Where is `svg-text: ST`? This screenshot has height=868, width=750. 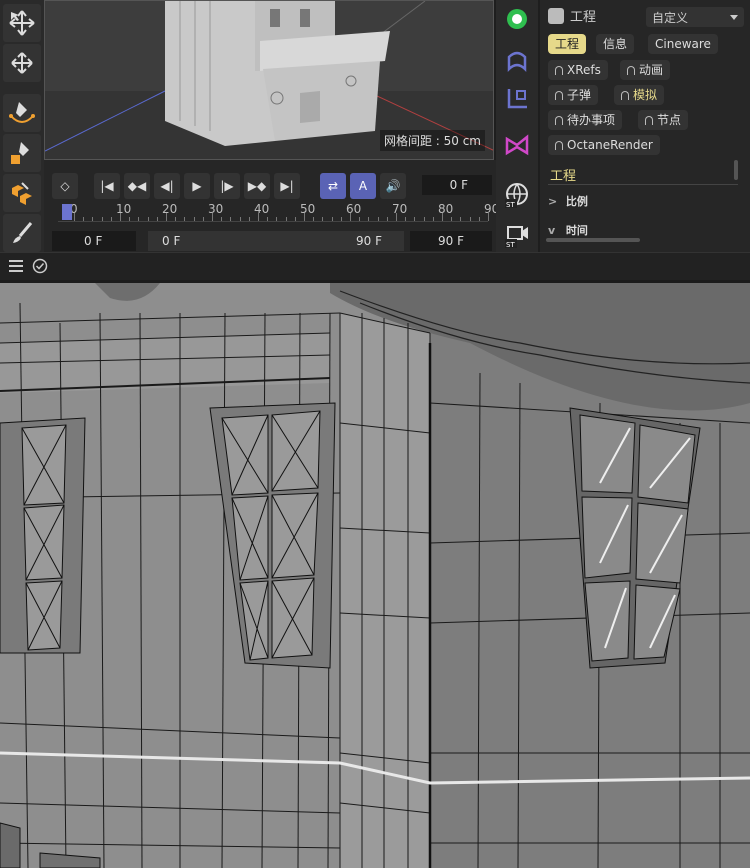 svg-text: ST is located at coordinates (510, 245).